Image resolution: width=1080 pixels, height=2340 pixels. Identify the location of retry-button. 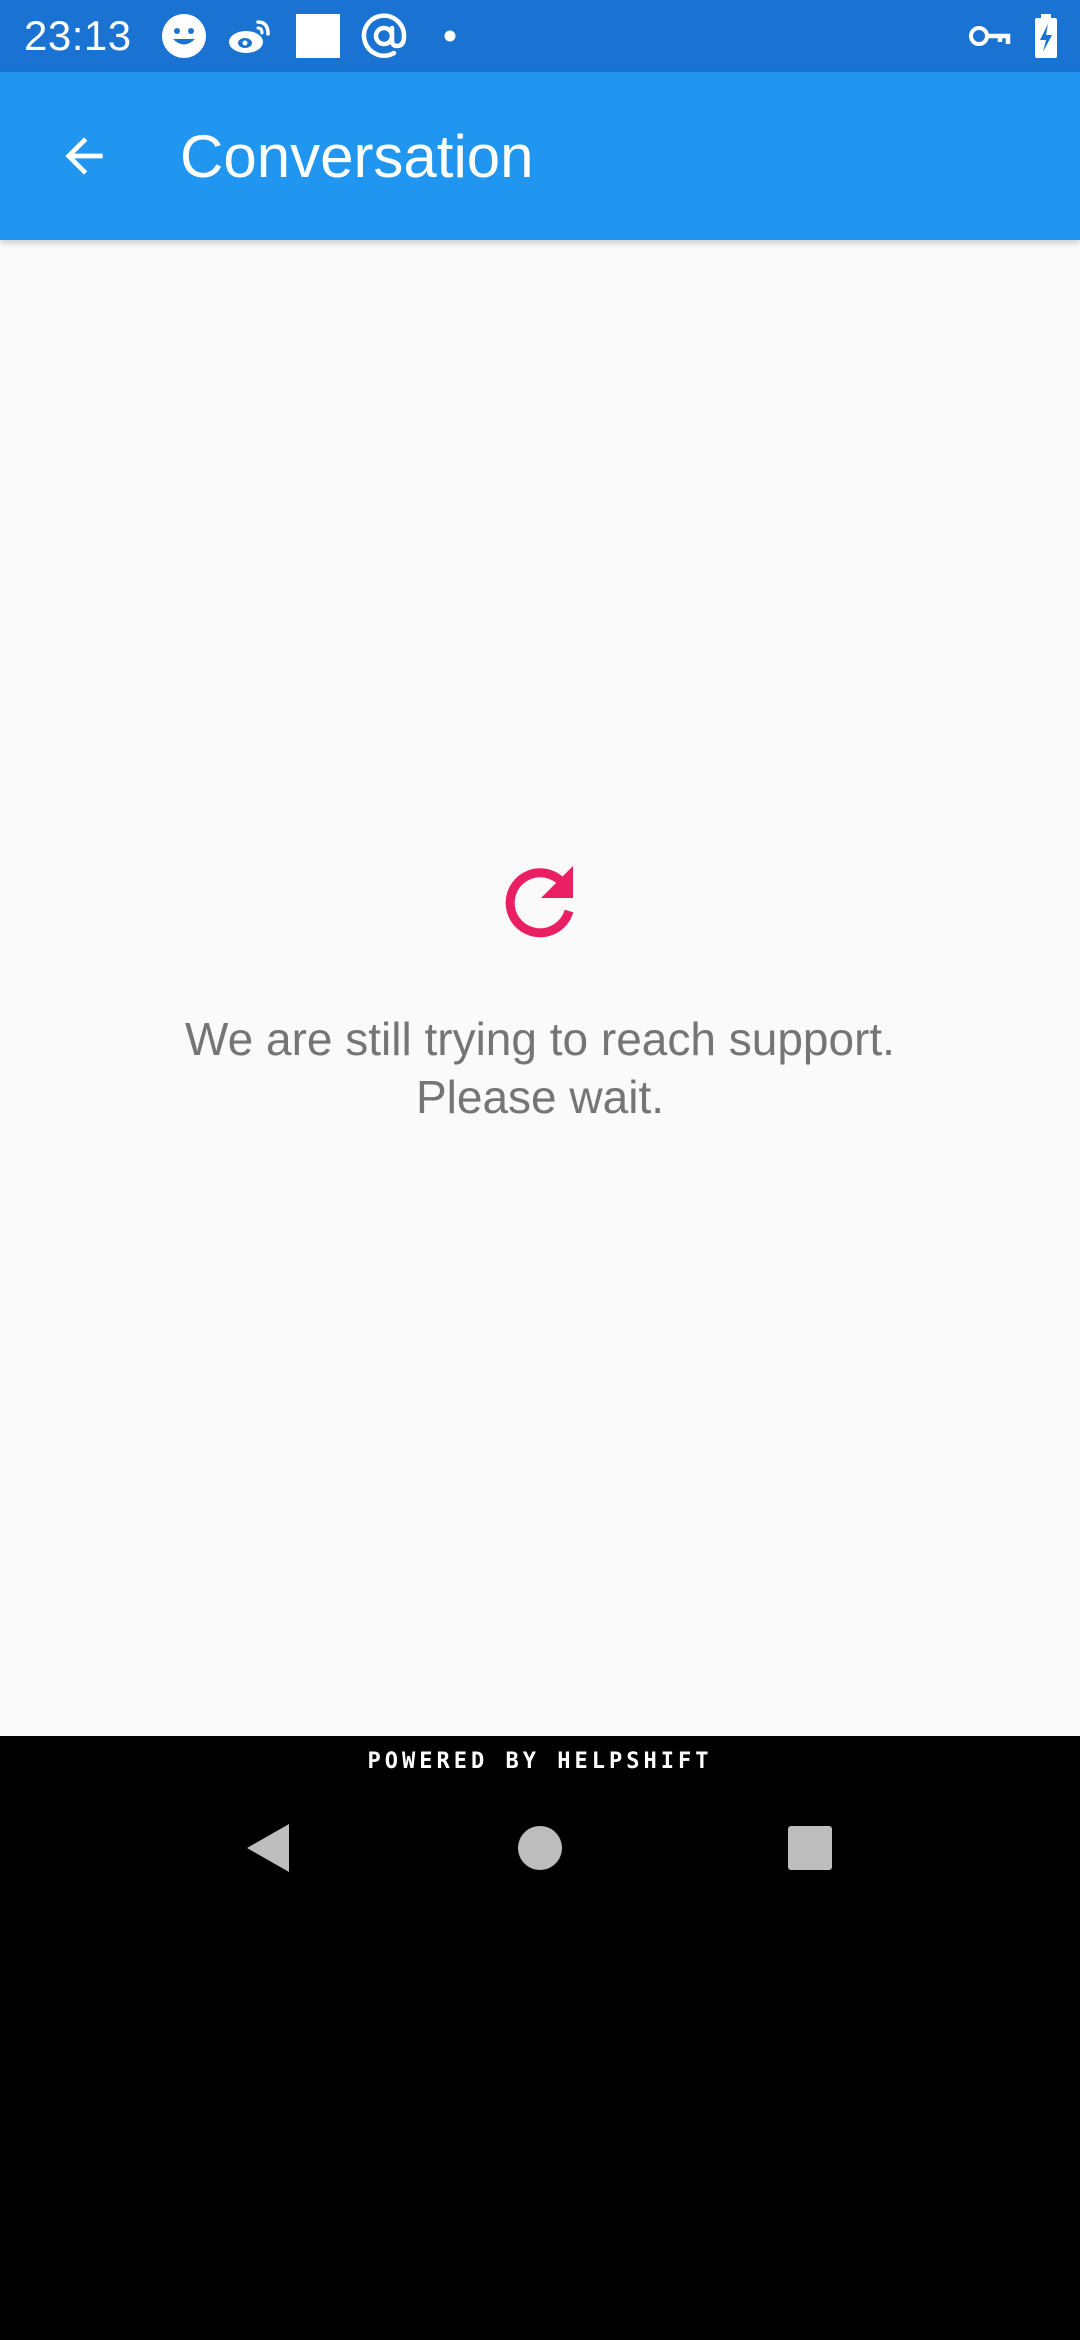
(540, 904).